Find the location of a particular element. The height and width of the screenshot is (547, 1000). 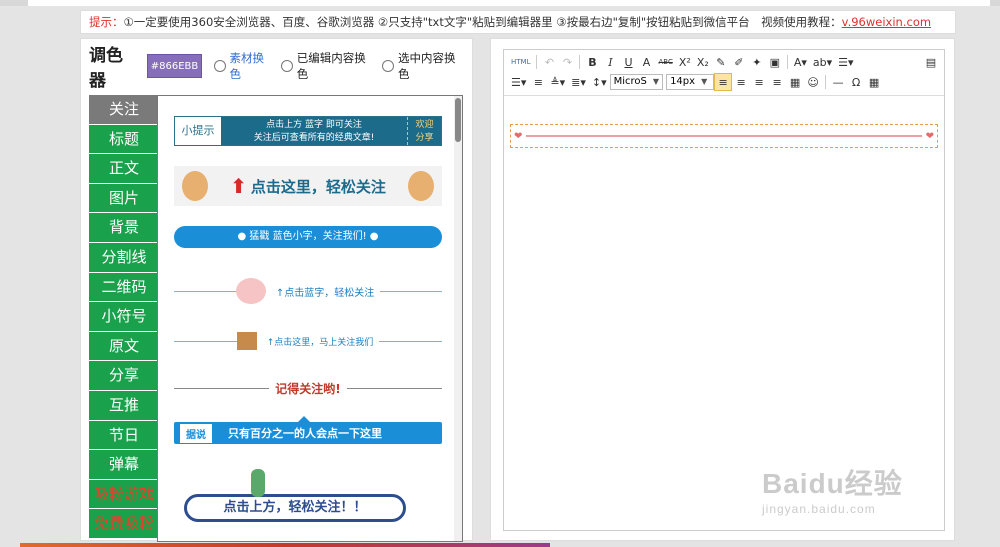

template-pig-follow: ↑点击蓝字，轻松关注 is located at coordinates (308, 291).